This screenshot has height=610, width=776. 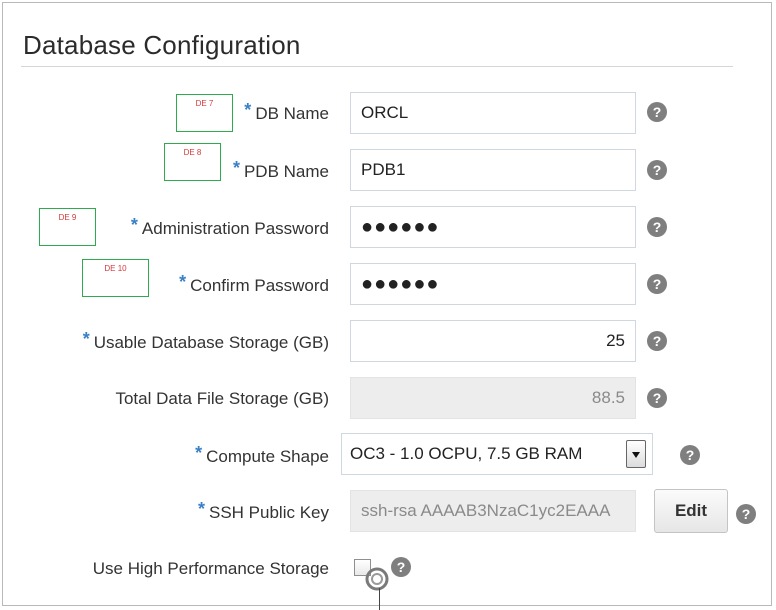 I want to click on marker-box: DE 9, so click(x=67, y=227).